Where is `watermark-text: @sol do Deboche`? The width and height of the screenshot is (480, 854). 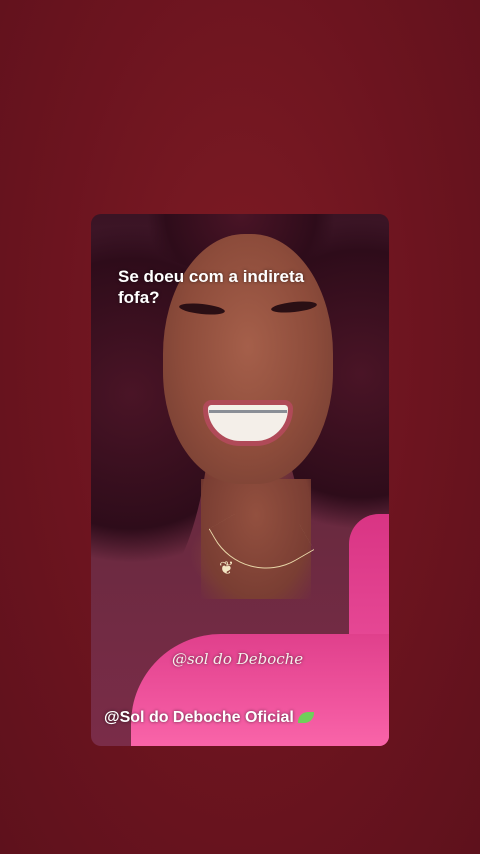 watermark-text: @sol do Deboche is located at coordinates (238, 659).